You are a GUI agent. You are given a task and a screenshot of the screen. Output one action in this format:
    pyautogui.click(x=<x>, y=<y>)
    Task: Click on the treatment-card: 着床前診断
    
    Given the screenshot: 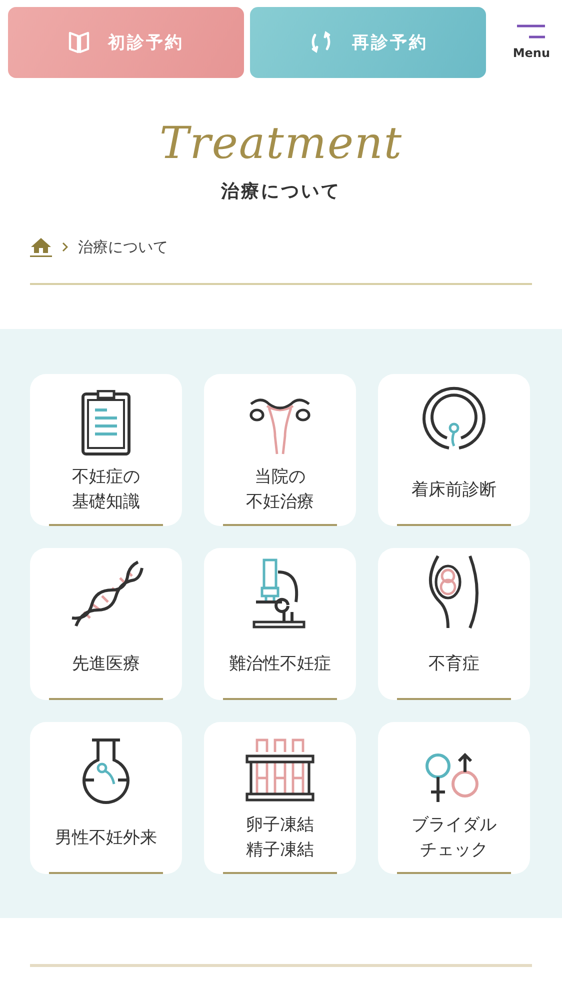 What is the action you would take?
    pyautogui.click(x=454, y=450)
    